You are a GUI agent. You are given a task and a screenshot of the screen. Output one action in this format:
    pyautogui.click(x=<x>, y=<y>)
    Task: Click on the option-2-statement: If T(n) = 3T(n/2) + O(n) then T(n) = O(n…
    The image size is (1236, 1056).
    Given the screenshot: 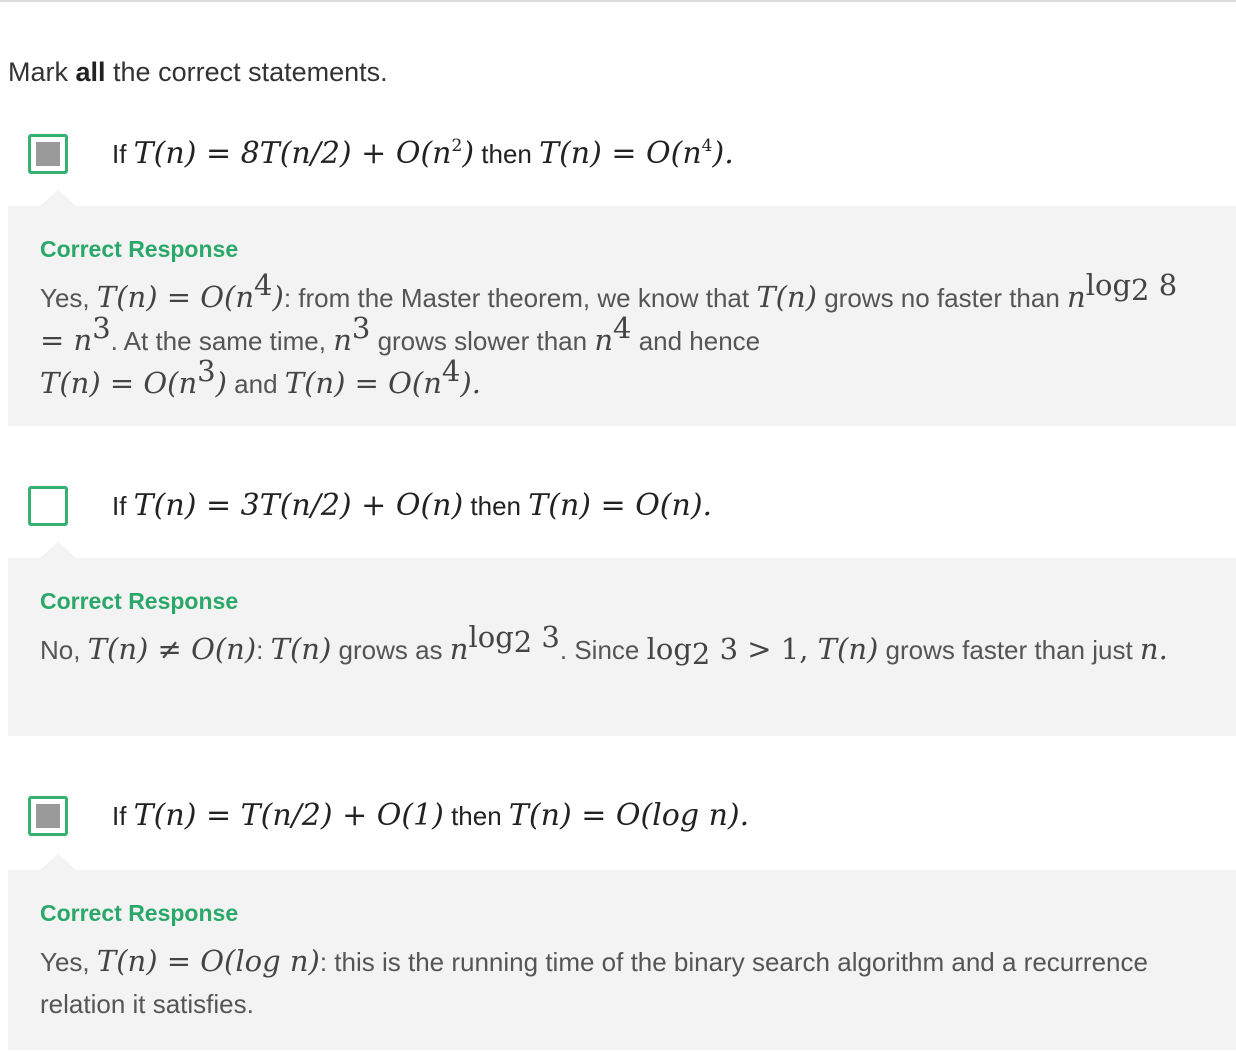 What is the action you would take?
    pyautogui.click(x=412, y=505)
    